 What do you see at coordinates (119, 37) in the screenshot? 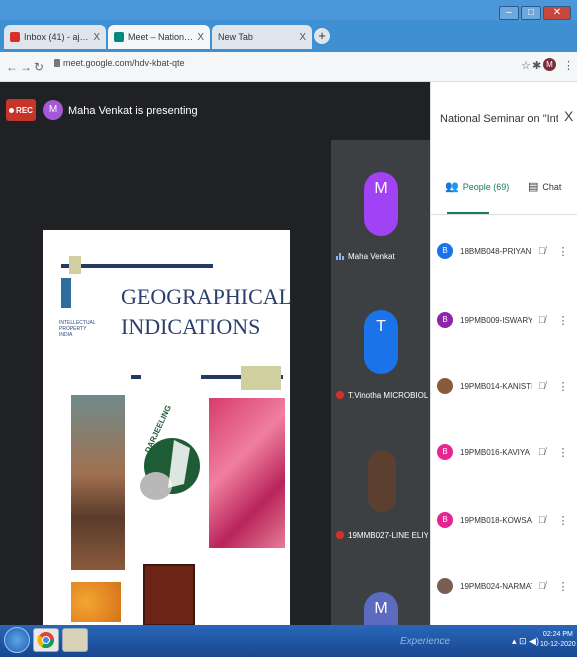
I see `meet-icon` at bounding box center [119, 37].